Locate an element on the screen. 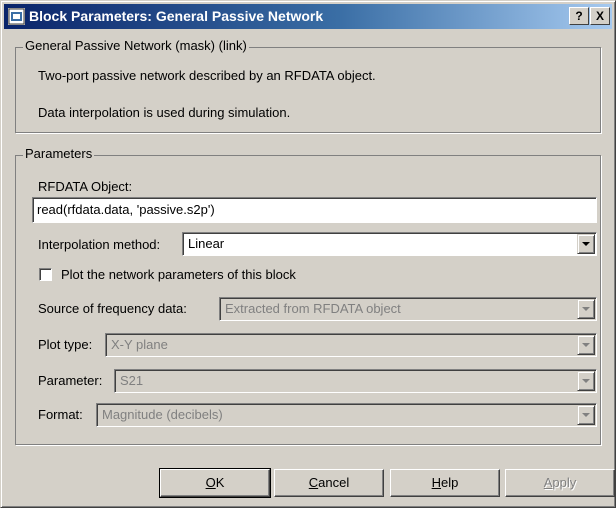  rfdata-object-input: read(rfdata.data, 'passive.s2p') is located at coordinates (314, 210).